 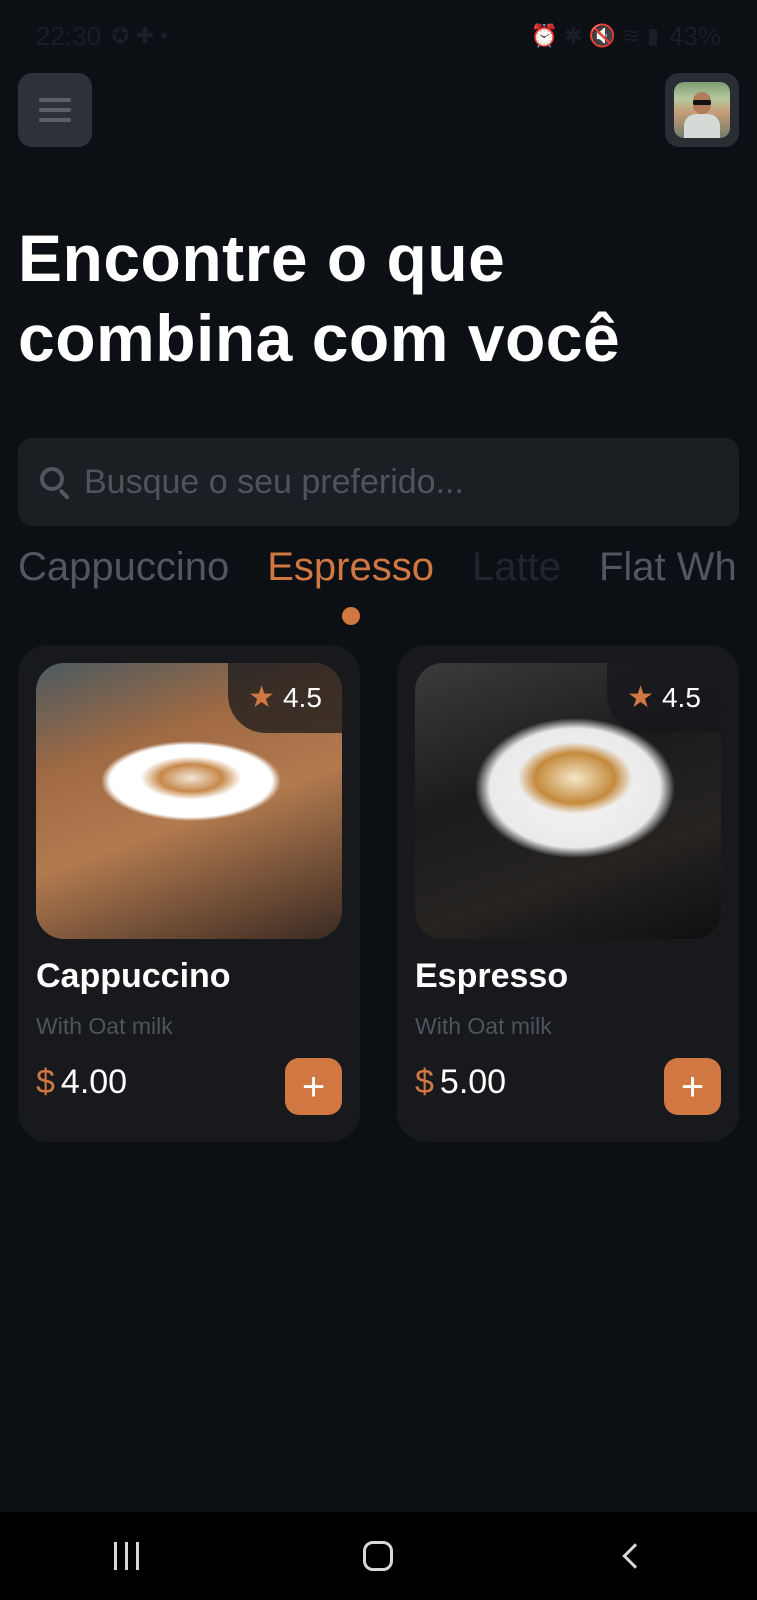 I want to click on search-bar, so click(x=378, y=482).